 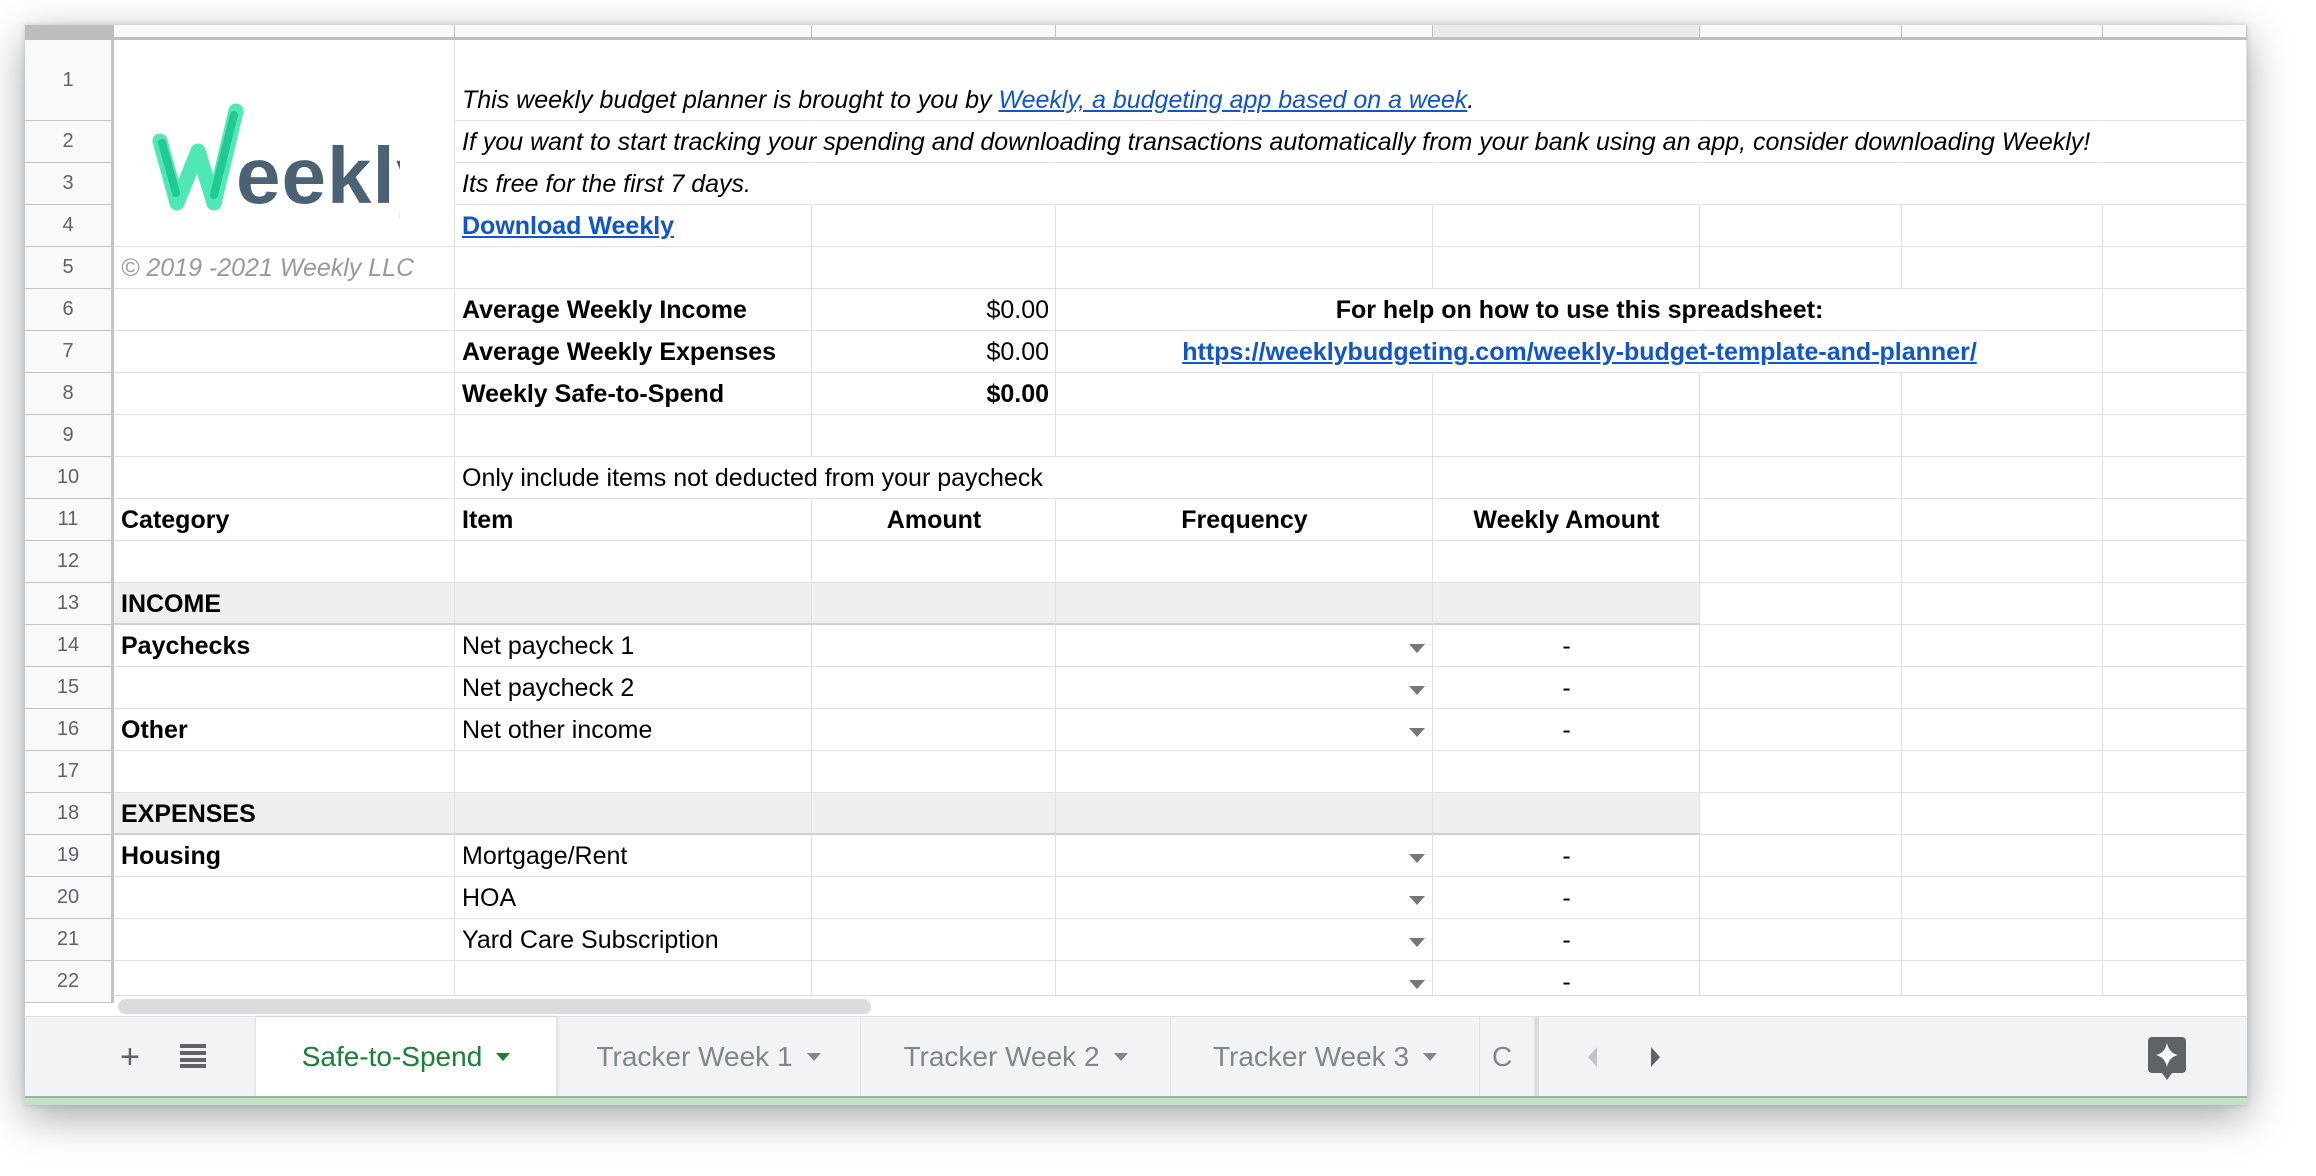 I want to click on cell-h19, so click(x=2175, y=856).